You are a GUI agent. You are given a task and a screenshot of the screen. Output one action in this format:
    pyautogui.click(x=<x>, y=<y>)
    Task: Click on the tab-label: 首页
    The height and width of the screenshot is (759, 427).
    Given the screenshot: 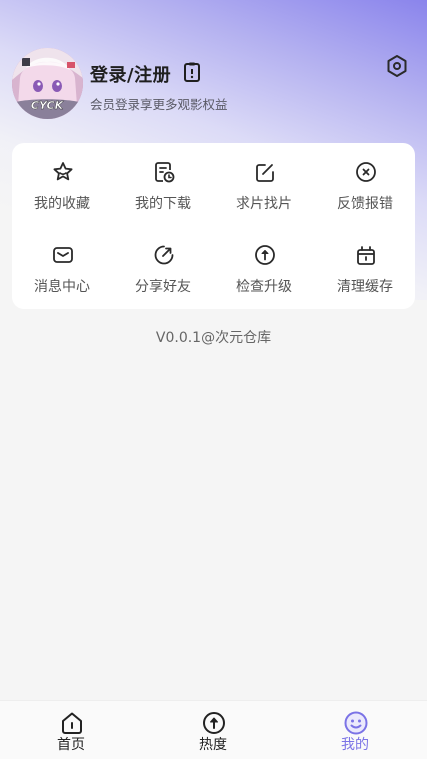 What is the action you would take?
    pyautogui.click(x=71, y=745)
    